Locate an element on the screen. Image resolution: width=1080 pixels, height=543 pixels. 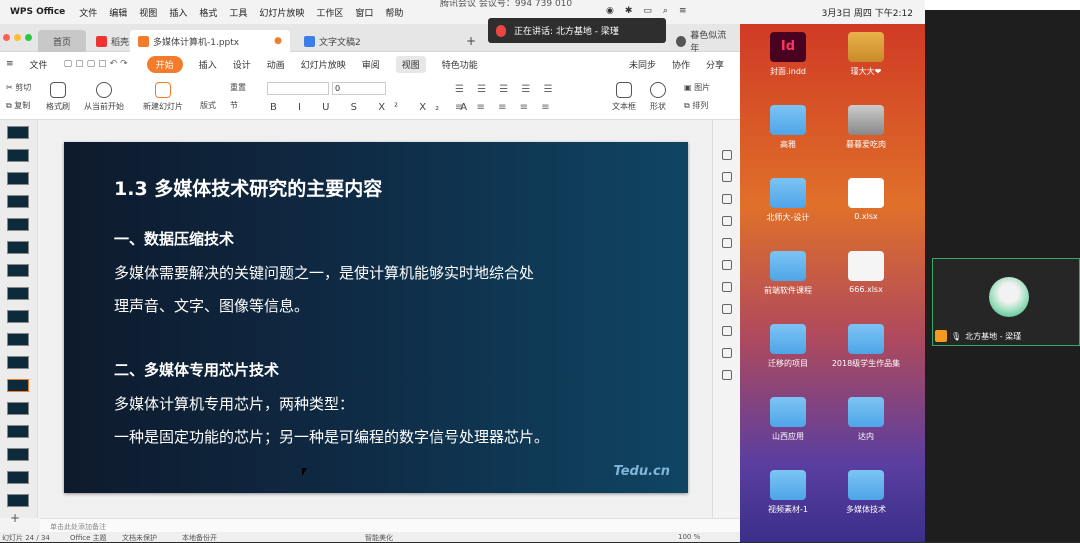
slide-heading-1: 一、数据压缩技术 is located at coordinates (174, 238).